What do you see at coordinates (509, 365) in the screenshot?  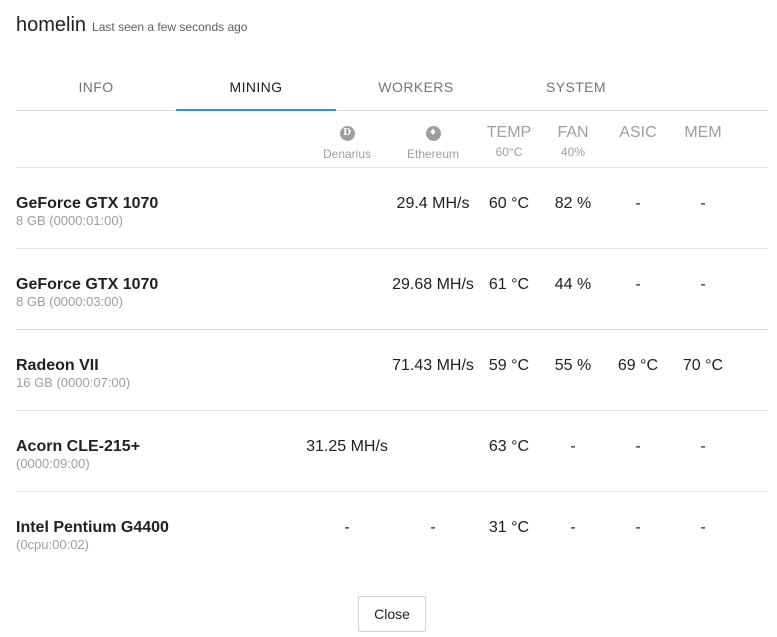 I see `temp-value: 59 °C` at bounding box center [509, 365].